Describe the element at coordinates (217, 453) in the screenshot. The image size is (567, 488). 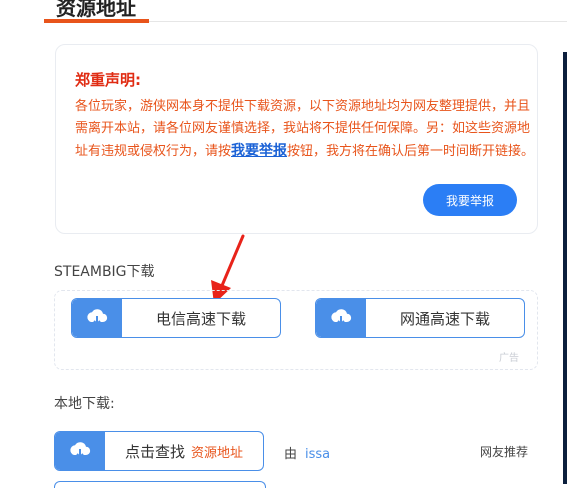
I see `resource-address-tag: 资源地址` at that location.